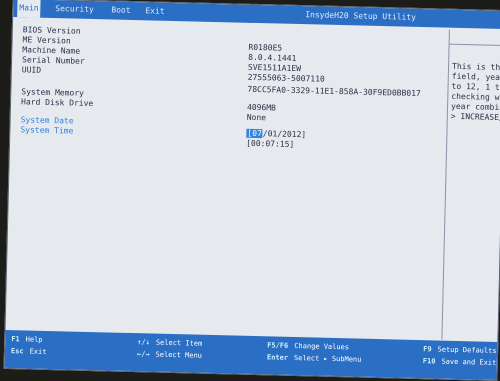 This screenshot has height=381, width=500. Describe the element at coordinates (277, 357) in the screenshot. I see `key-submenu-key: Enter` at that location.